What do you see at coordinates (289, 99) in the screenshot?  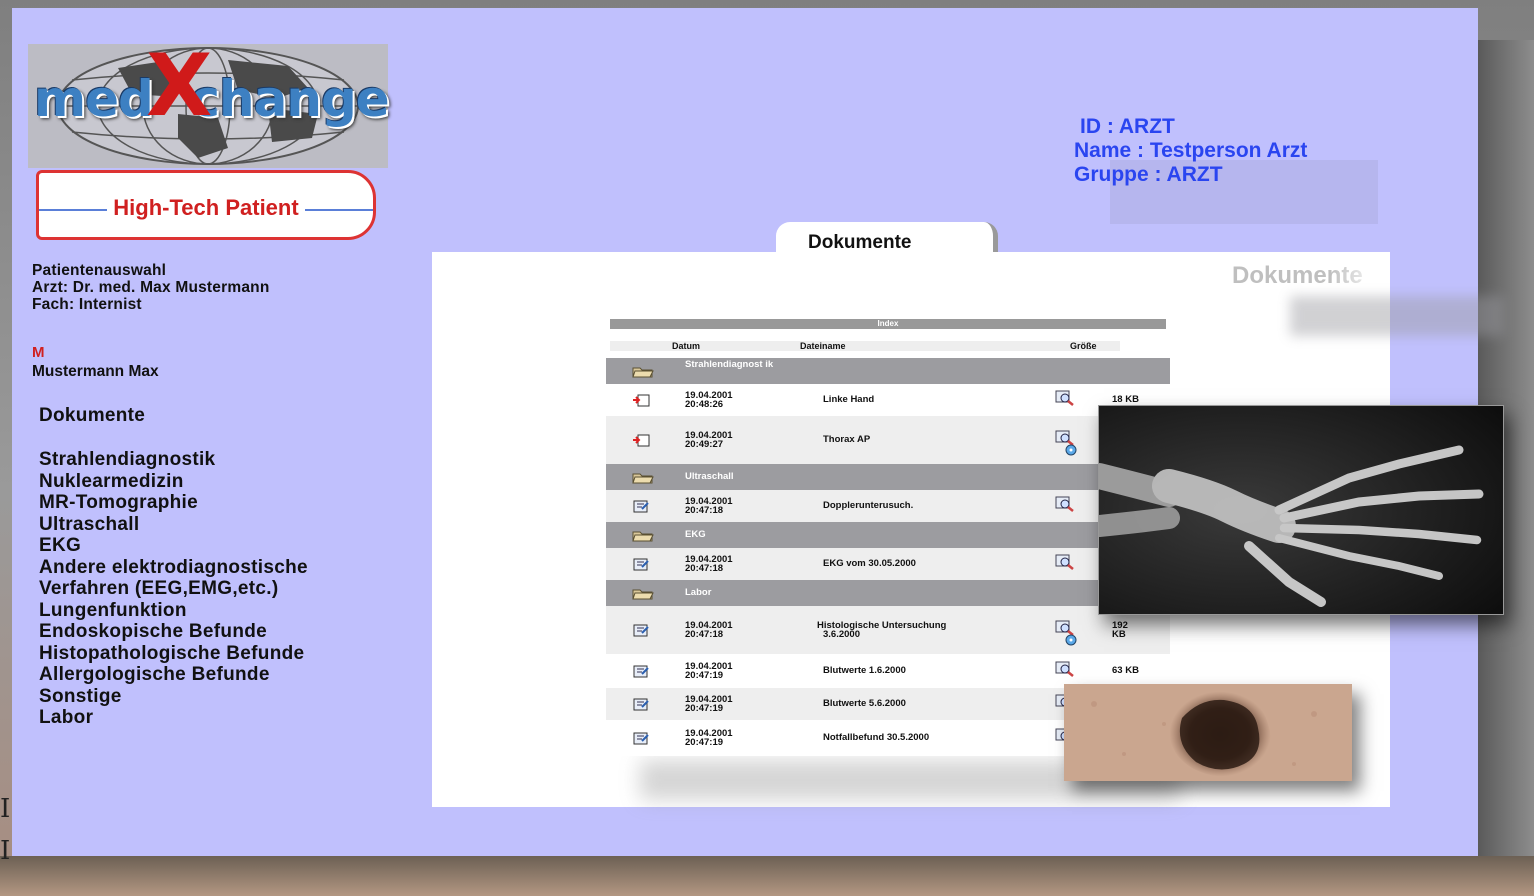 I see `logo-text-change: change` at bounding box center [289, 99].